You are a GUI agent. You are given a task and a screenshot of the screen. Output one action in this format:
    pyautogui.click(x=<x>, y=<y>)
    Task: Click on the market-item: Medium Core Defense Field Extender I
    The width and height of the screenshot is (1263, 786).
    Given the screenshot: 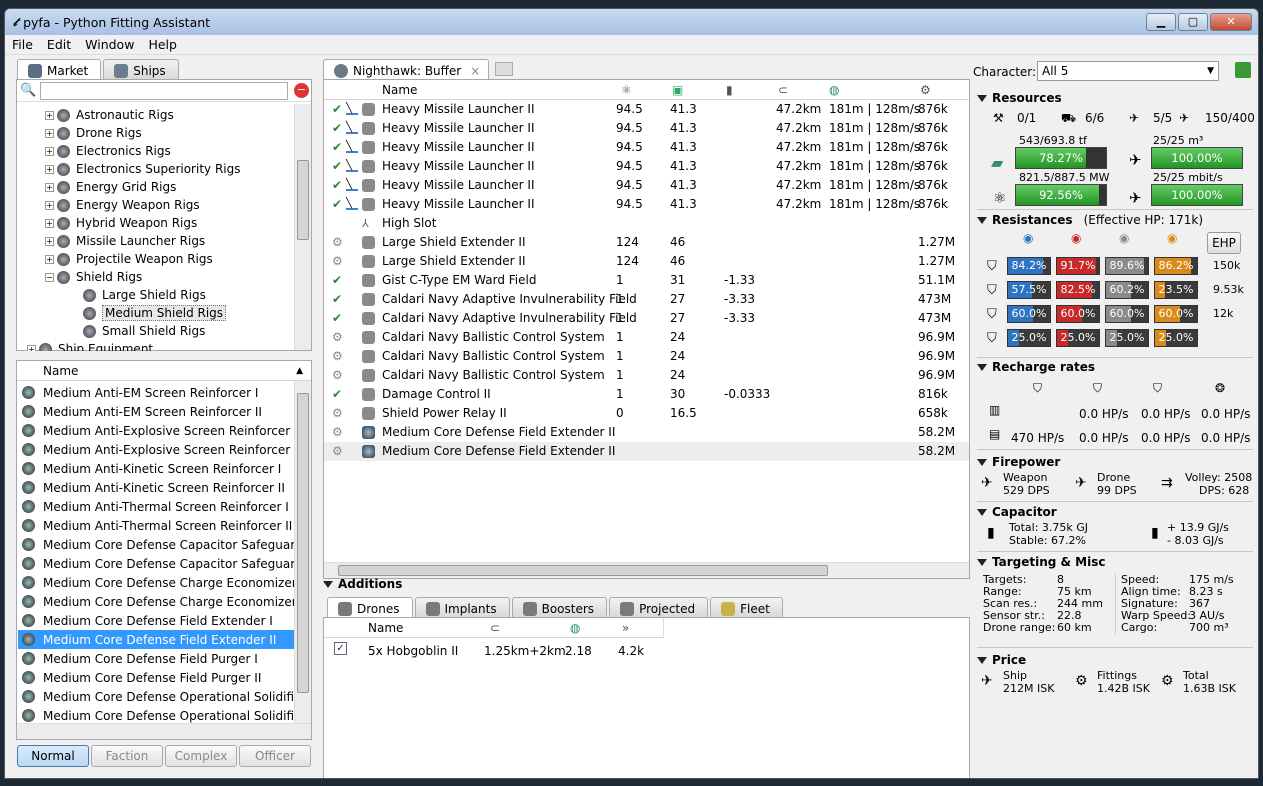 What is the action you would take?
    pyautogui.click(x=156, y=620)
    